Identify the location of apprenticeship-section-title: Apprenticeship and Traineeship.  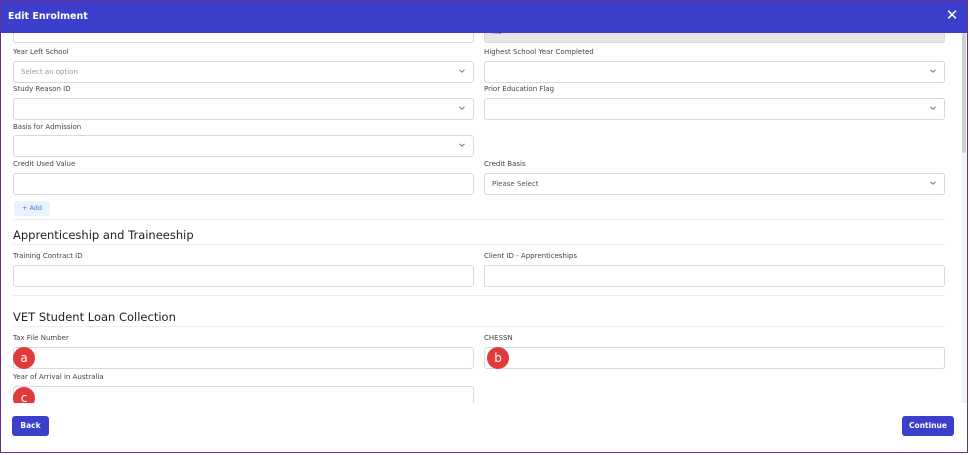
(103, 235).